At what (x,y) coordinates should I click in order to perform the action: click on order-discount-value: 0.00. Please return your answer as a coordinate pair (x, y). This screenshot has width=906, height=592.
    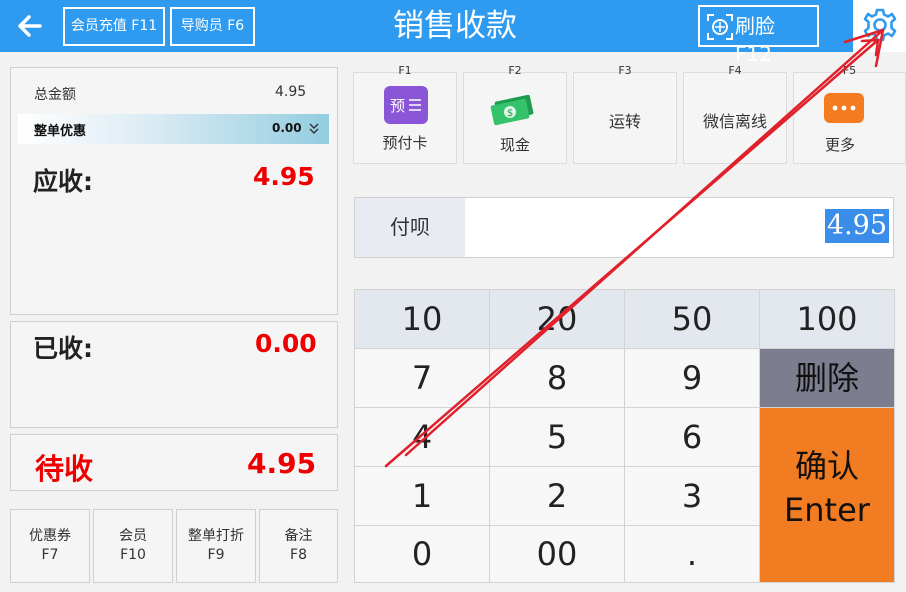
    Looking at the image, I should click on (287, 128).